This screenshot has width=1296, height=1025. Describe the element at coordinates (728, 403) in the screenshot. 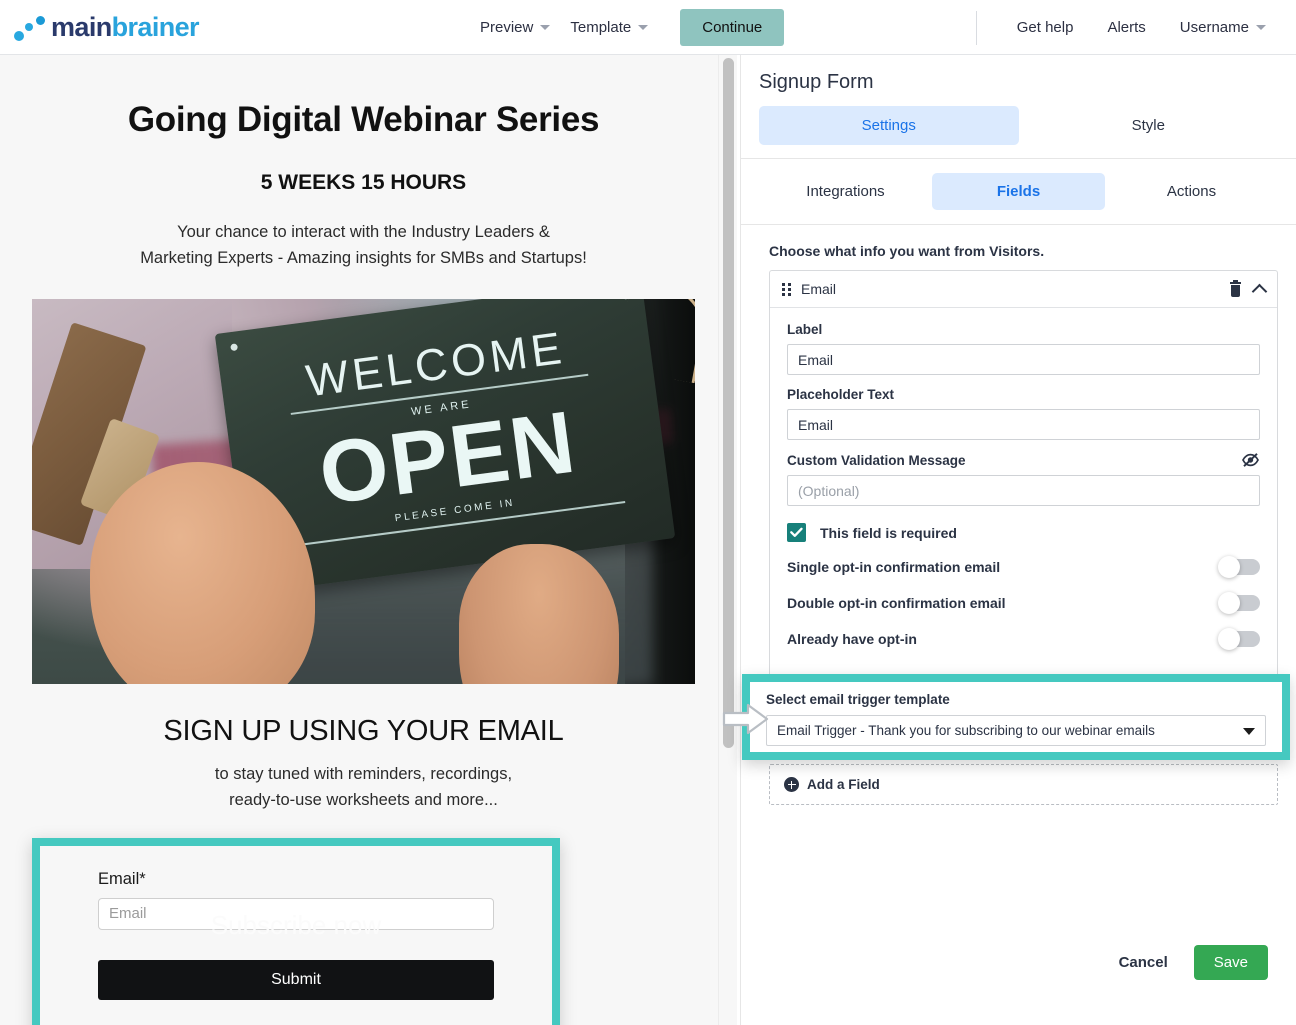

I see `preview-scrollbar-thumb` at that location.